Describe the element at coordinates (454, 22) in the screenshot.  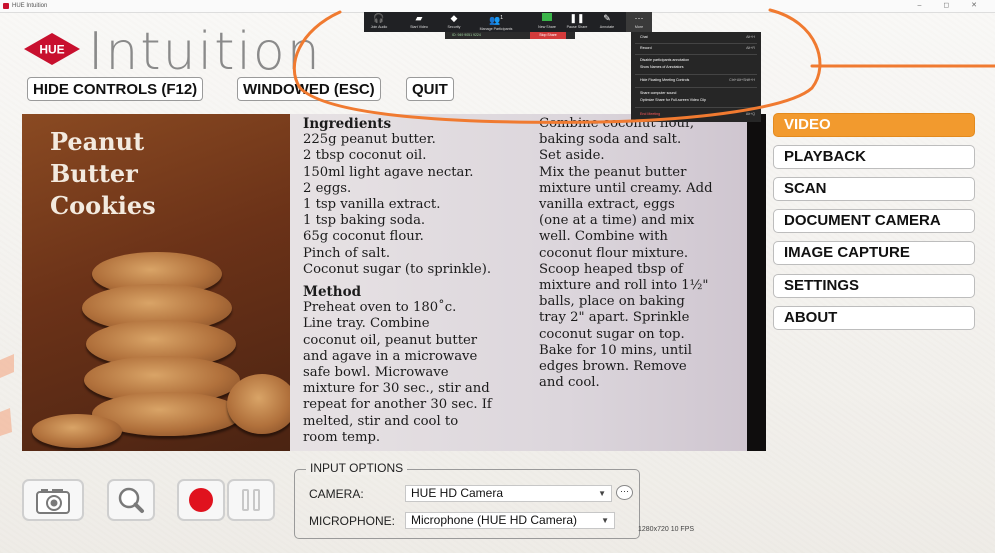
I see `security-button: ◆ Security` at that location.